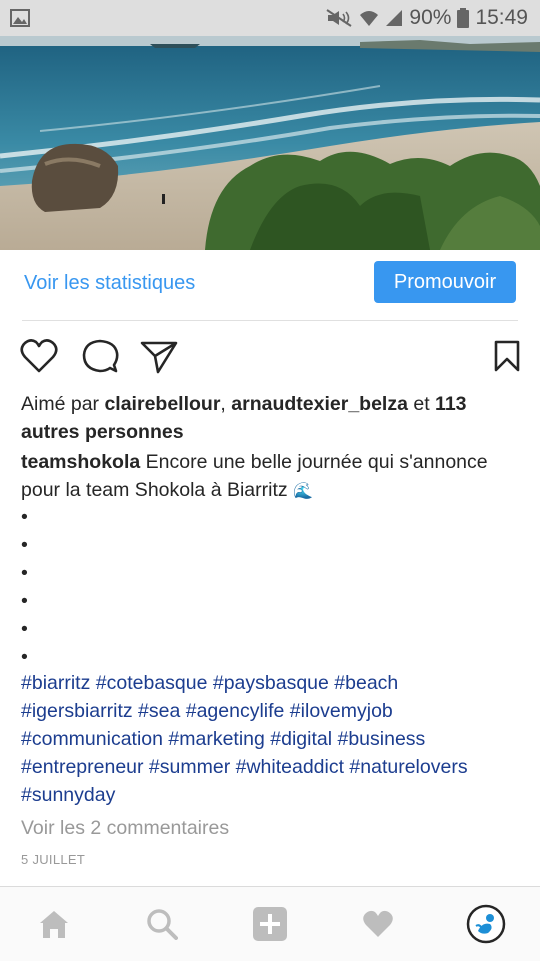 The height and width of the screenshot is (961, 540). I want to click on nav-profile, so click(486, 924).